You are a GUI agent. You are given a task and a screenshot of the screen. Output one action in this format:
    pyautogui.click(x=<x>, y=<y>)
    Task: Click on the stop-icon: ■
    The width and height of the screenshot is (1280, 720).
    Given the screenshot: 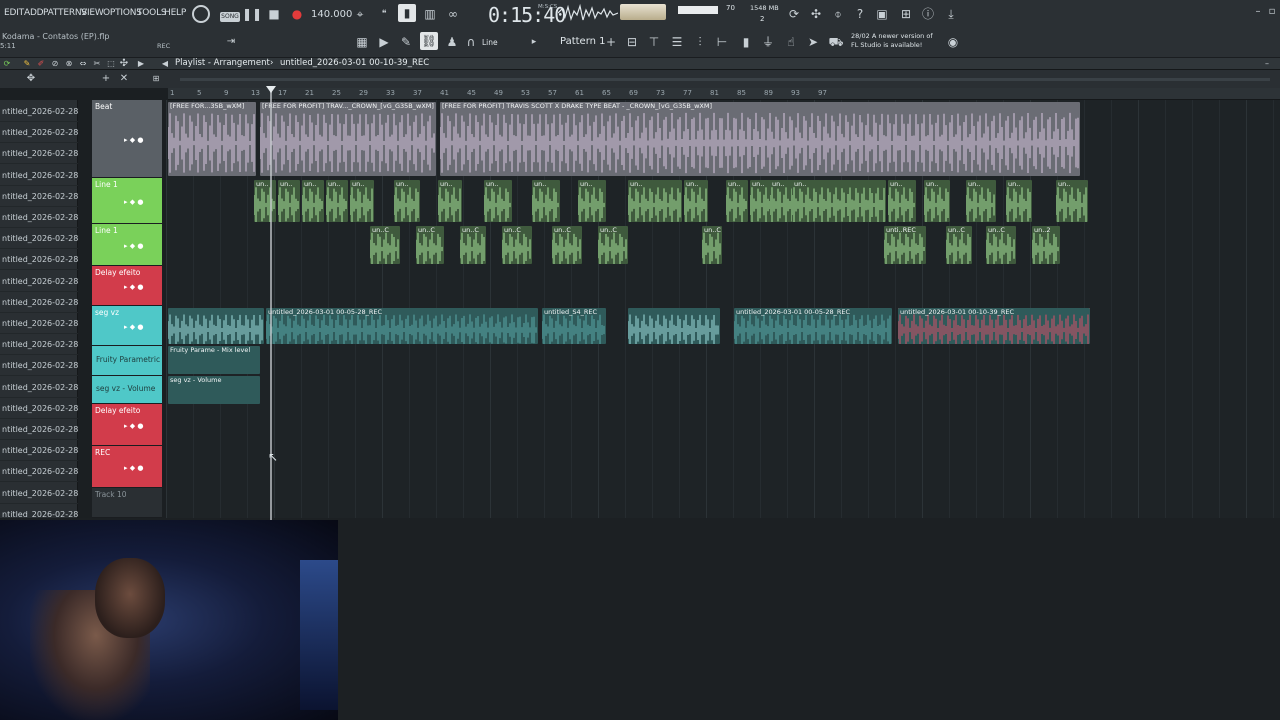 What is the action you would take?
    pyautogui.click(x=274, y=14)
    